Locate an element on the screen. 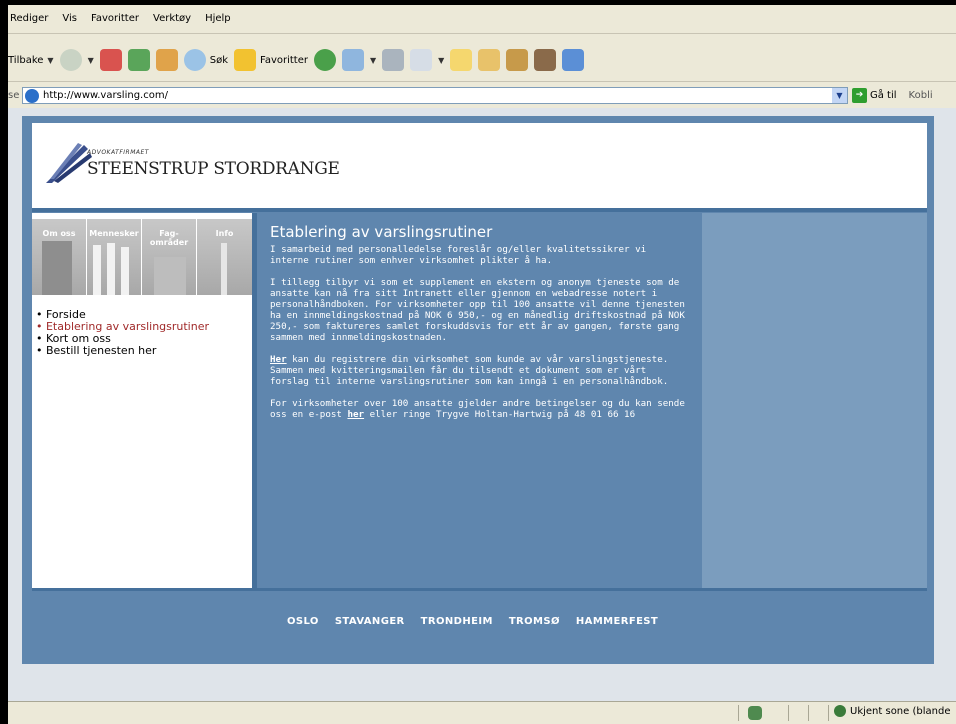 The image size is (956, 724). print-icon is located at coordinates (393, 60).